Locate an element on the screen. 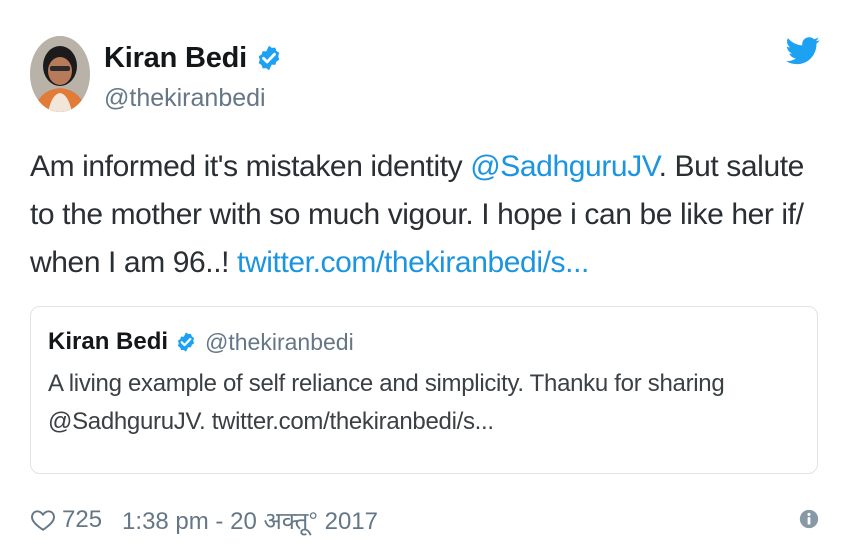  quoted-author-handle: @thekiranbedi is located at coordinates (279, 341).